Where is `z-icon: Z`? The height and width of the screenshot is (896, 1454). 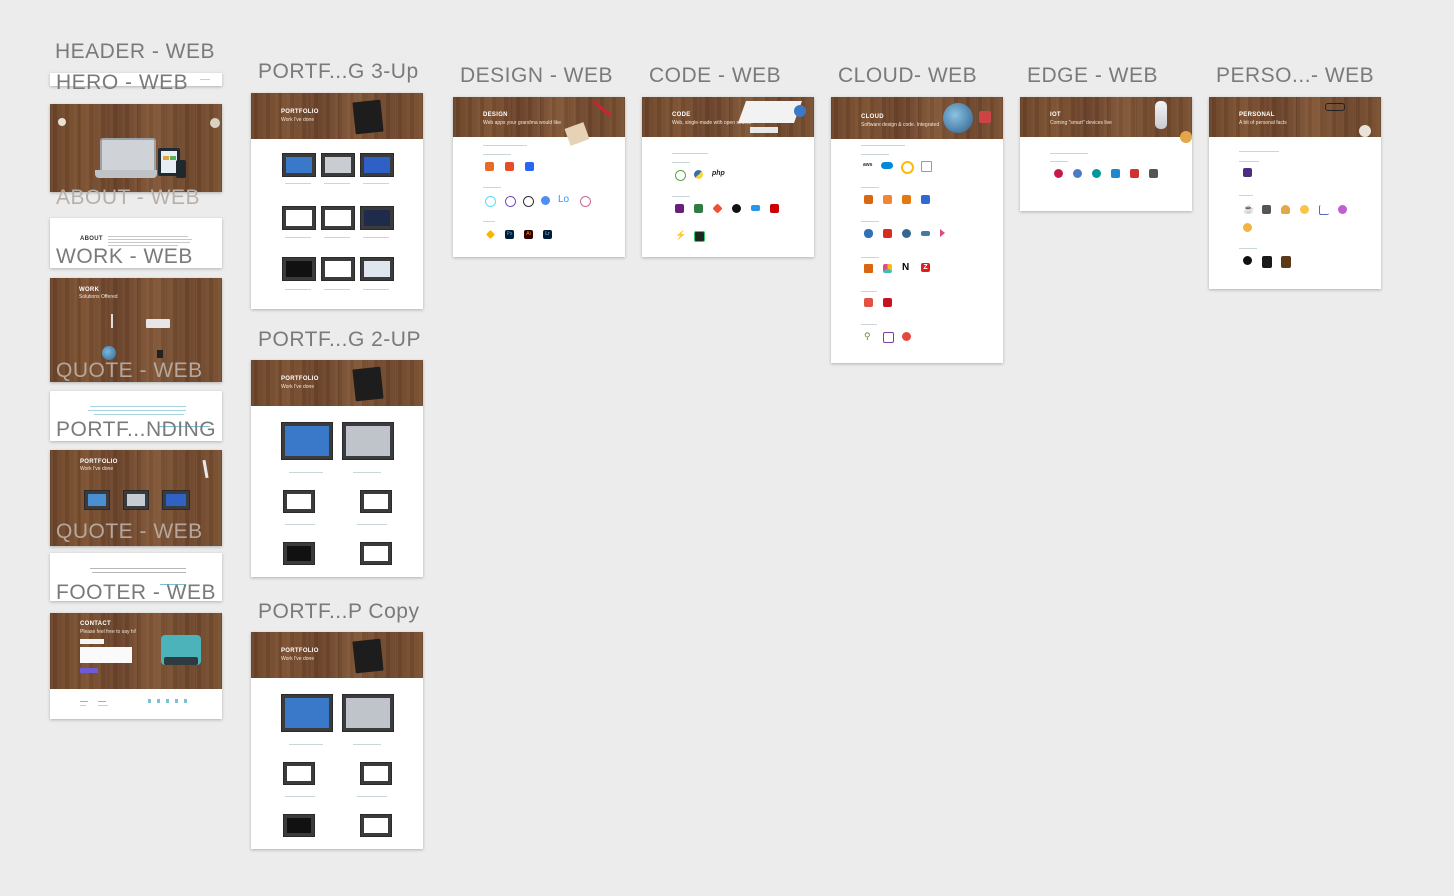 z-icon: Z is located at coordinates (925, 267).